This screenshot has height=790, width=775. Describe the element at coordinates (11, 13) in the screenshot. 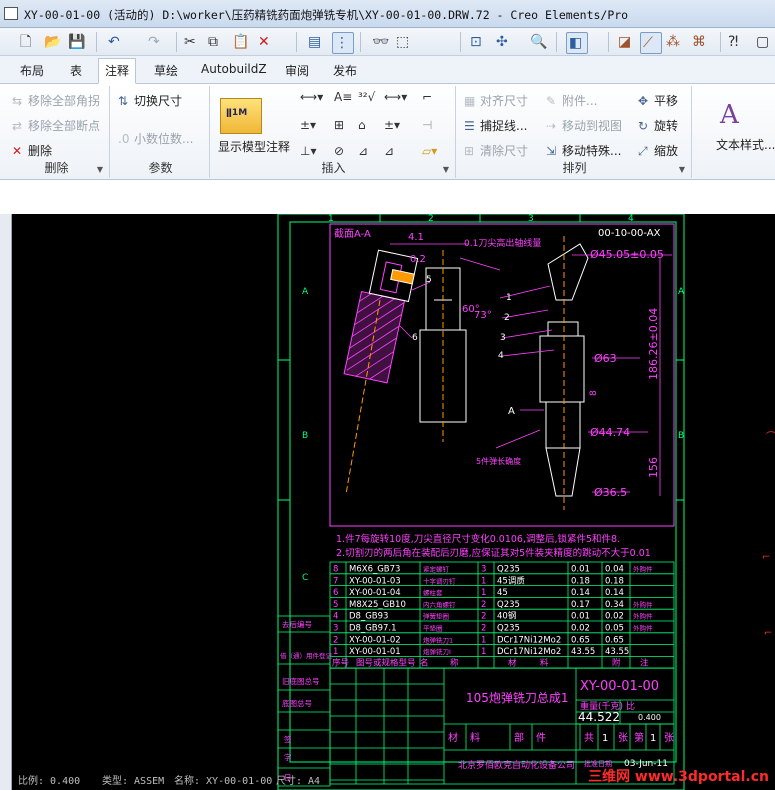

I see `app-icon` at that location.